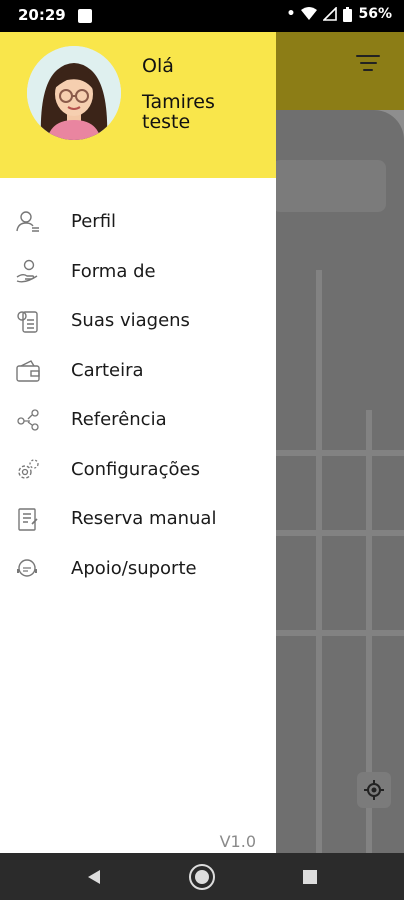 This screenshot has height=900, width=404. Describe the element at coordinates (42, 15) in the screenshot. I see `status-time: 20:29` at that location.